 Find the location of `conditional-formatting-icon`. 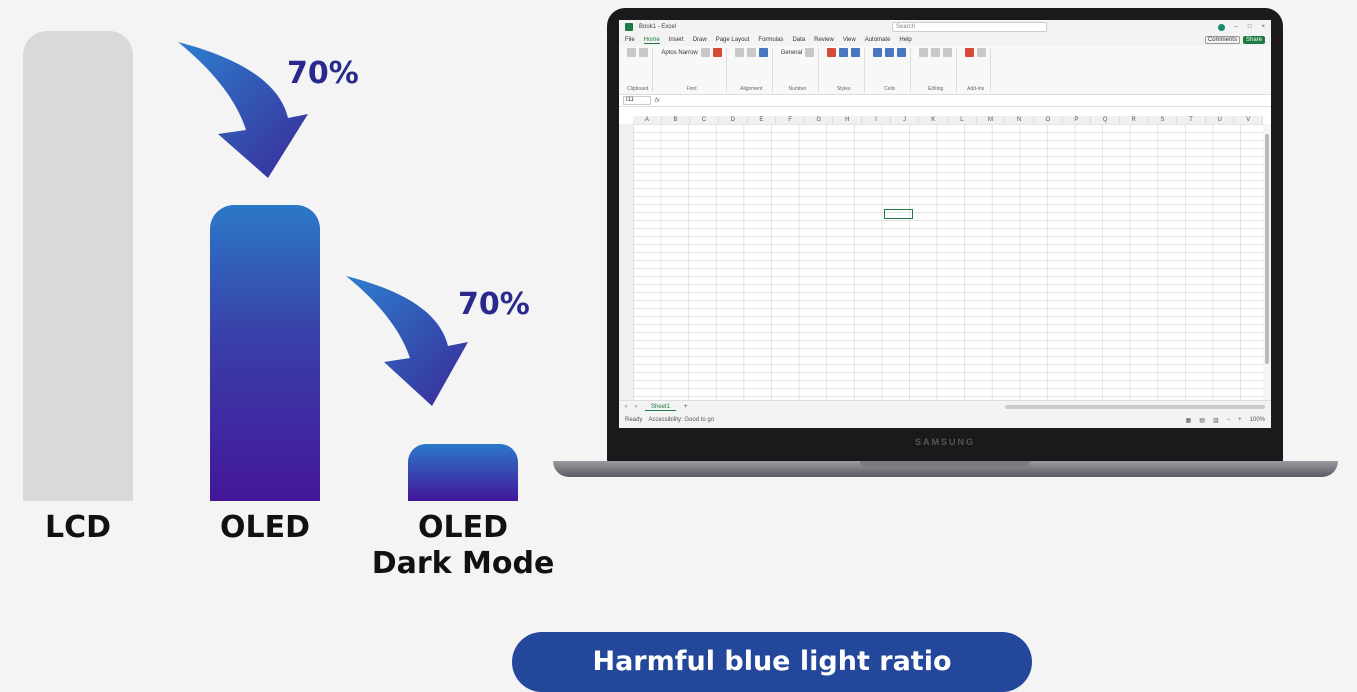

conditional-formatting-icon is located at coordinates (832, 52).